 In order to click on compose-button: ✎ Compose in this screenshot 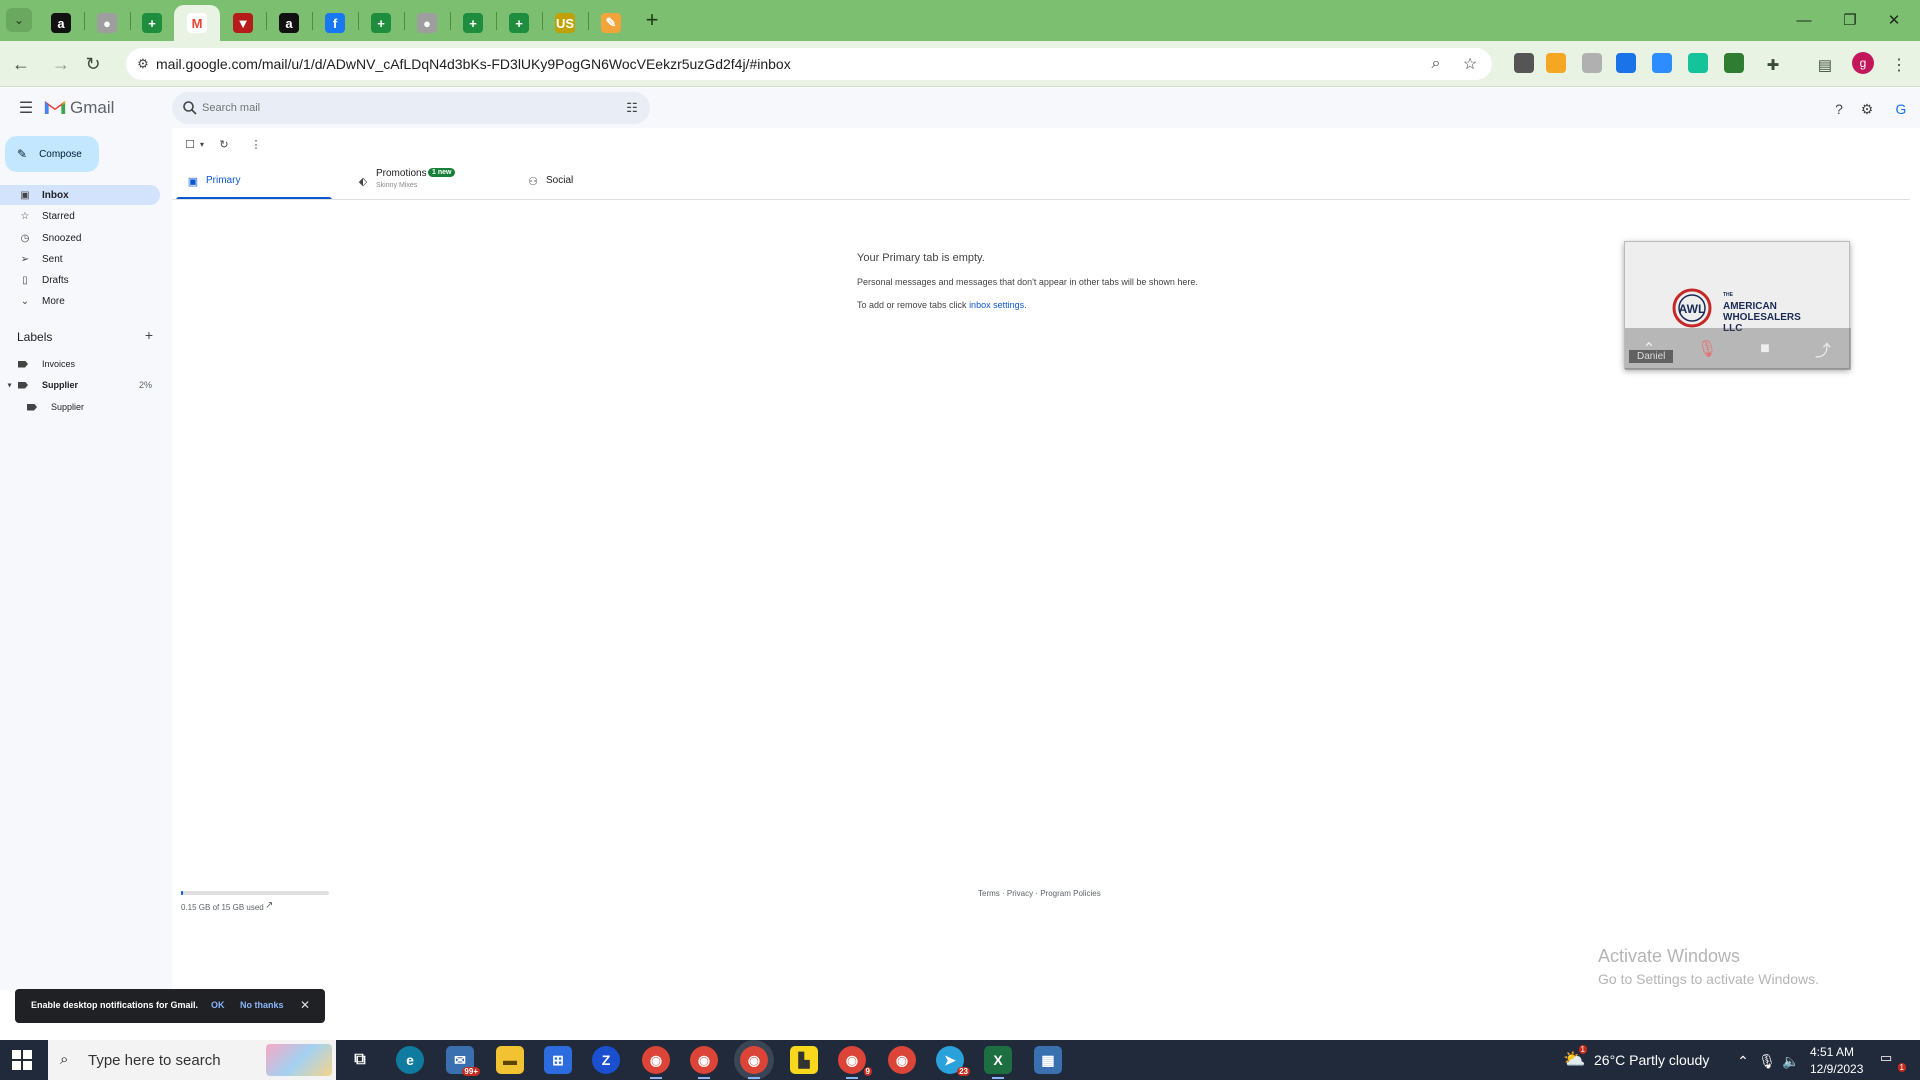, I will do `click(52, 154)`.